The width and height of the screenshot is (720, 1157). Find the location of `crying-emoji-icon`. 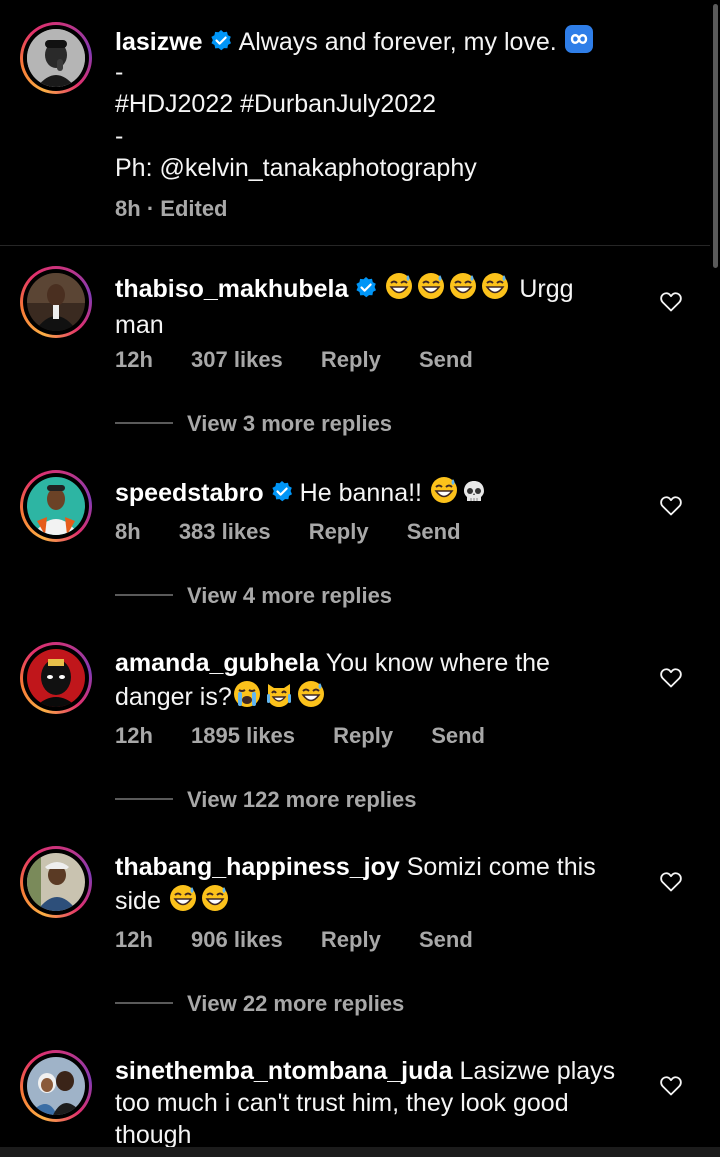

crying-emoji-icon is located at coordinates (247, 698).